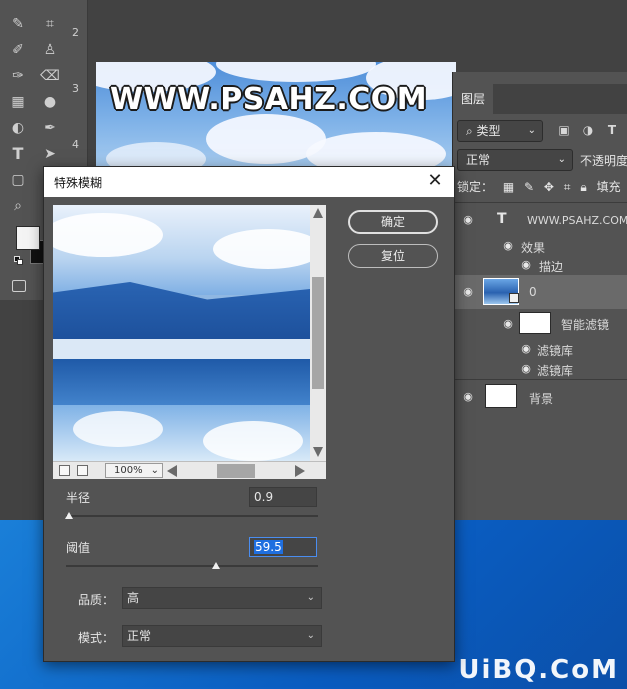  I want to click on dialog-titlebar: 特殊模糊 ✕, so click(249, 182).